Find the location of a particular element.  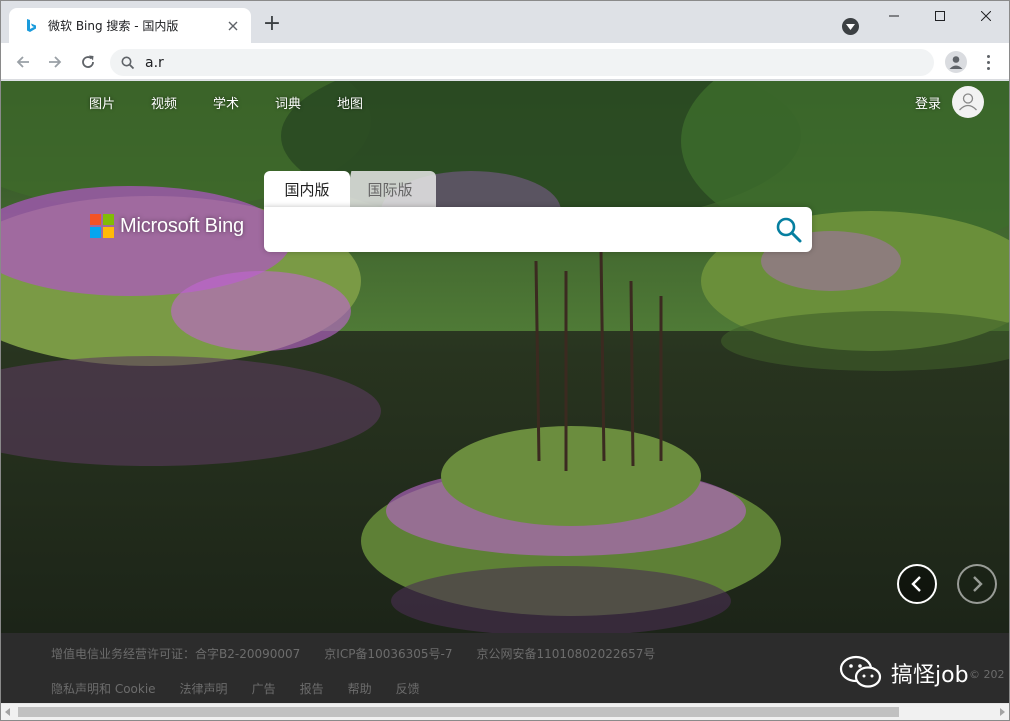

chevron-left-icon is located at coordinates (916, 584).